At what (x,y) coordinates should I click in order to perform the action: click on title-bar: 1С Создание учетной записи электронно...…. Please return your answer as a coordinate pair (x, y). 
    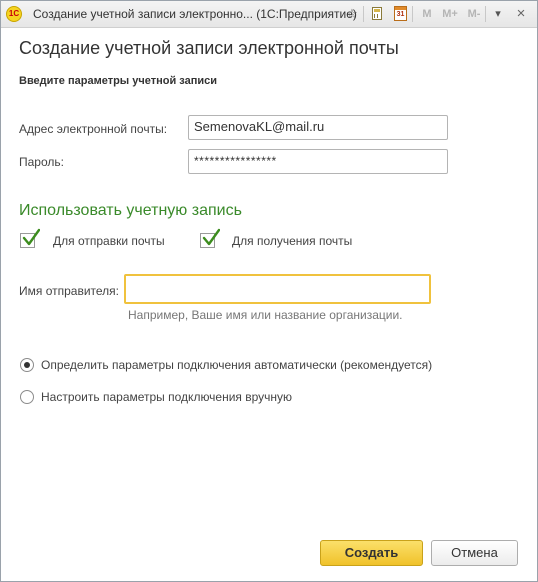
    Looking at the image, I should click on (269, 14).